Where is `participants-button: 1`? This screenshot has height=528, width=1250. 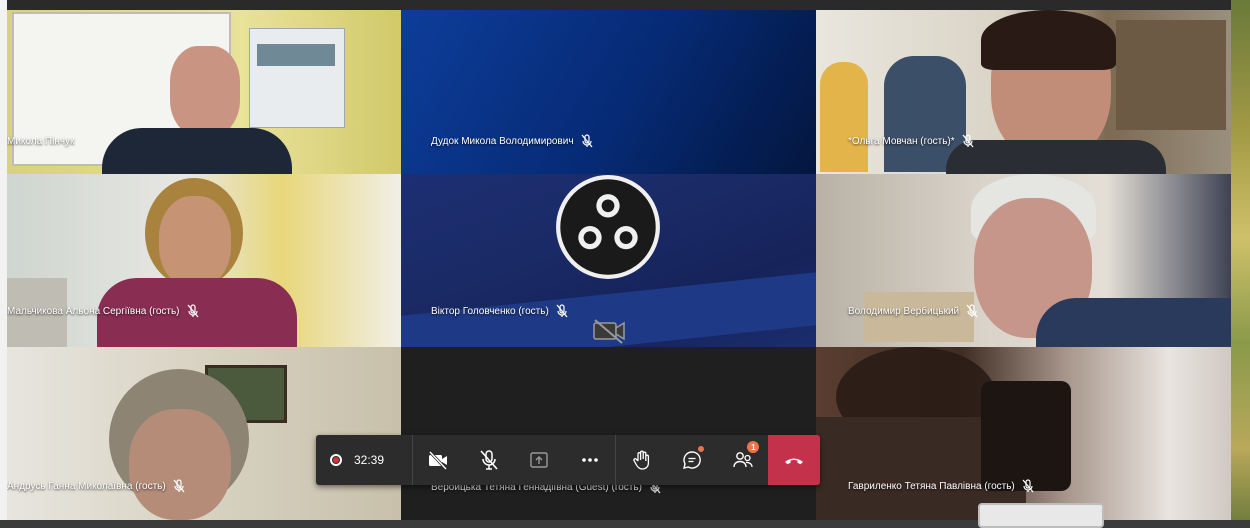 participants-button: 1 is located at coordinates (743, 460).